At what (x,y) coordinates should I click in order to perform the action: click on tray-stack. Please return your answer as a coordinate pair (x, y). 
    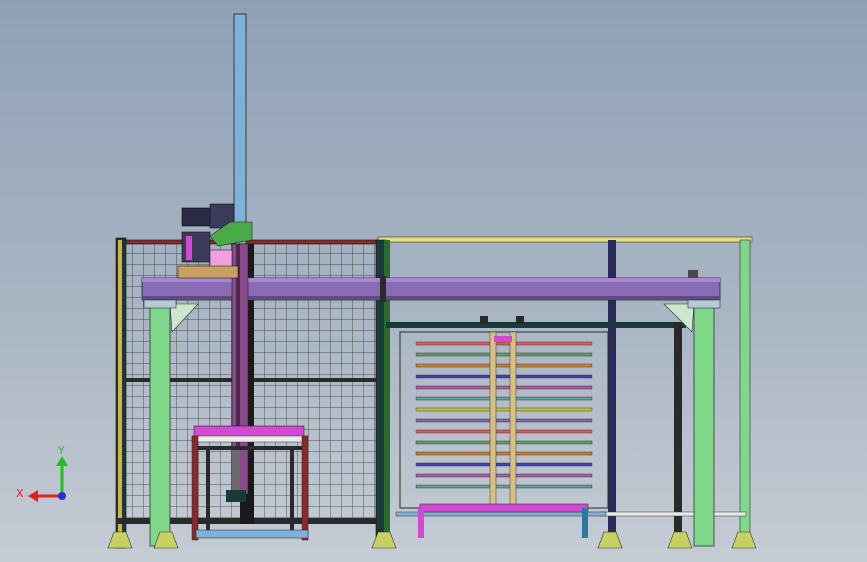
    Looking at the image, I should click on (504, 415).